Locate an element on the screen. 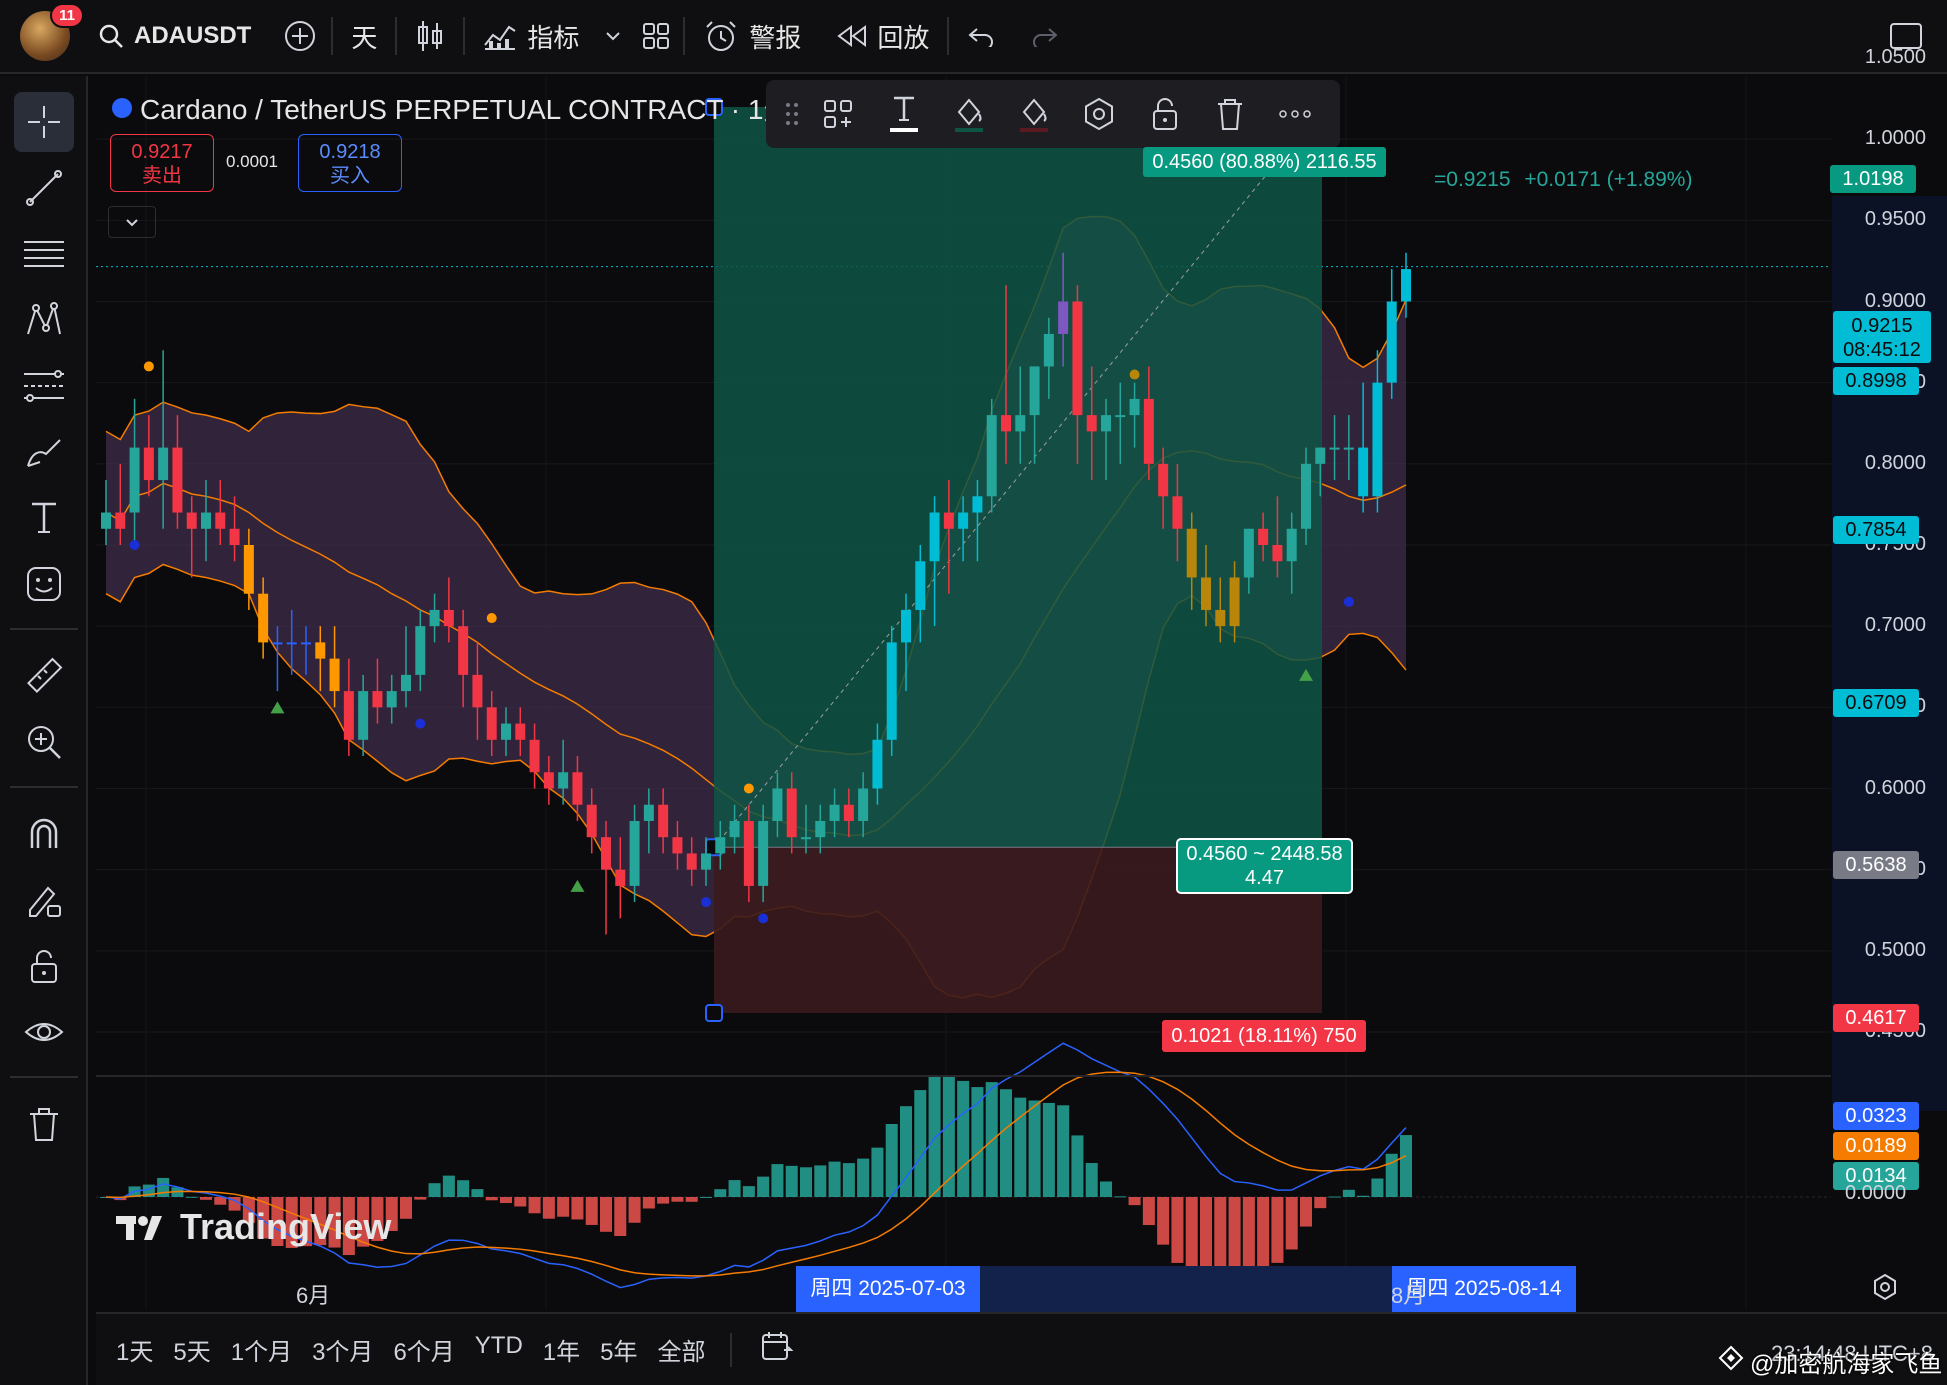 The image size is (1947, 1385). divider is located at coordinates (44, 787).